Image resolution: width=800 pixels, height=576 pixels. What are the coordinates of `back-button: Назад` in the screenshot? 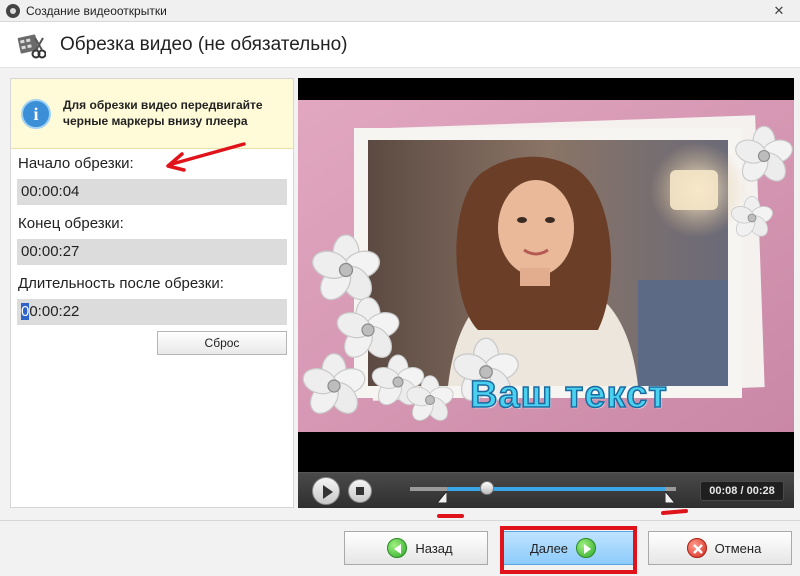 It's located at (416, 548).